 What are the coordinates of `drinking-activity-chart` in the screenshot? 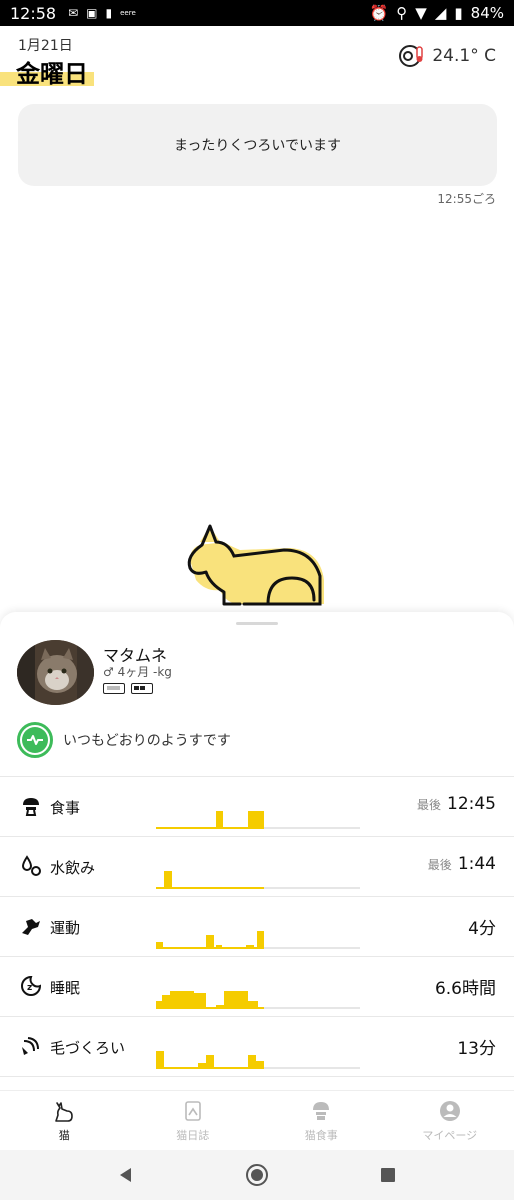 It's located at (258, 866).